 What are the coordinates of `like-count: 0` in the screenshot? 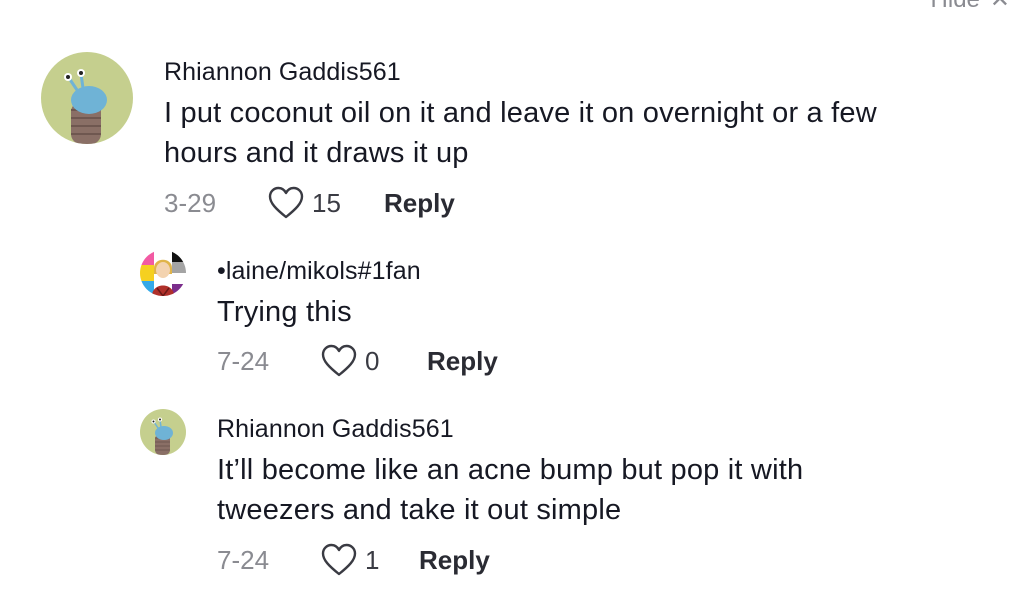 It's located at (372, 360).